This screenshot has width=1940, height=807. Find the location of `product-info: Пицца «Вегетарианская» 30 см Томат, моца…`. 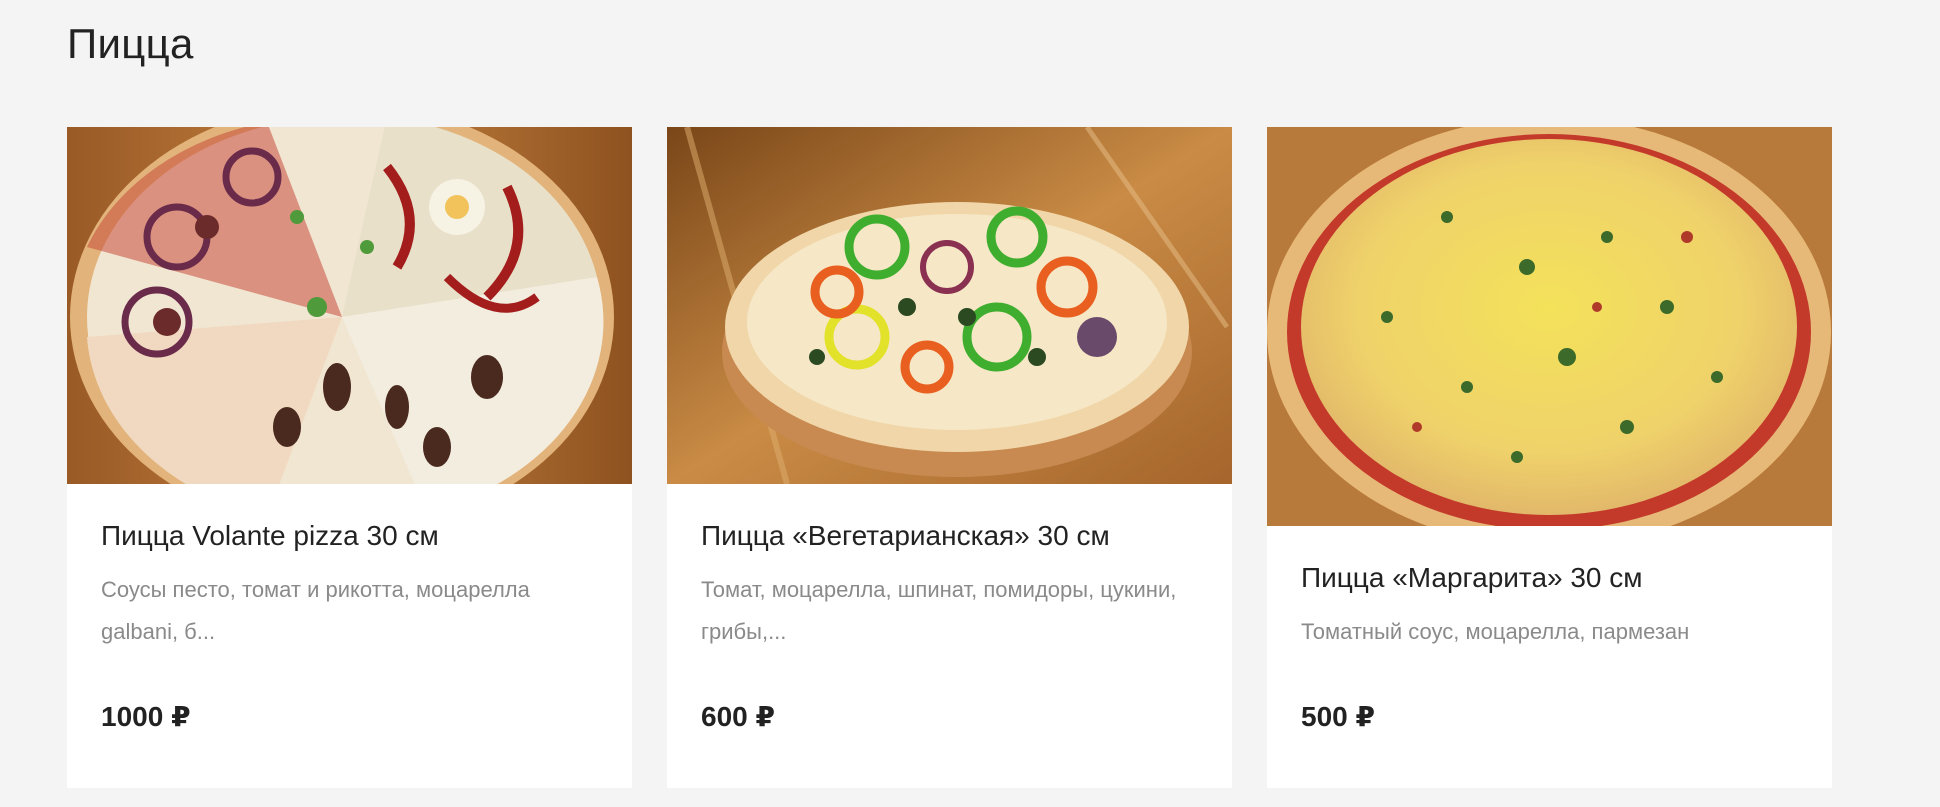

product-info: Пицца «Вегетарианская» 30 см Томат, моца… is located at coordinates (949, 586).